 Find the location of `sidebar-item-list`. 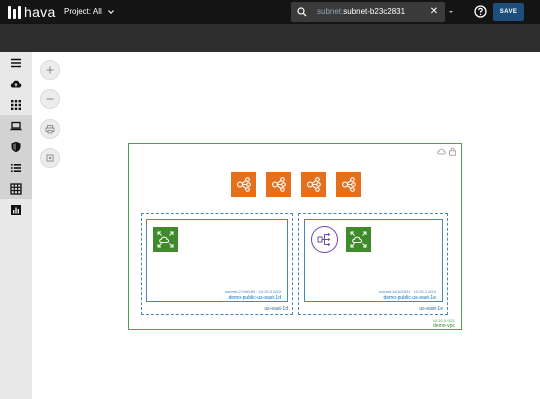

sidebar-item-list is located at coordinates (16, 167).